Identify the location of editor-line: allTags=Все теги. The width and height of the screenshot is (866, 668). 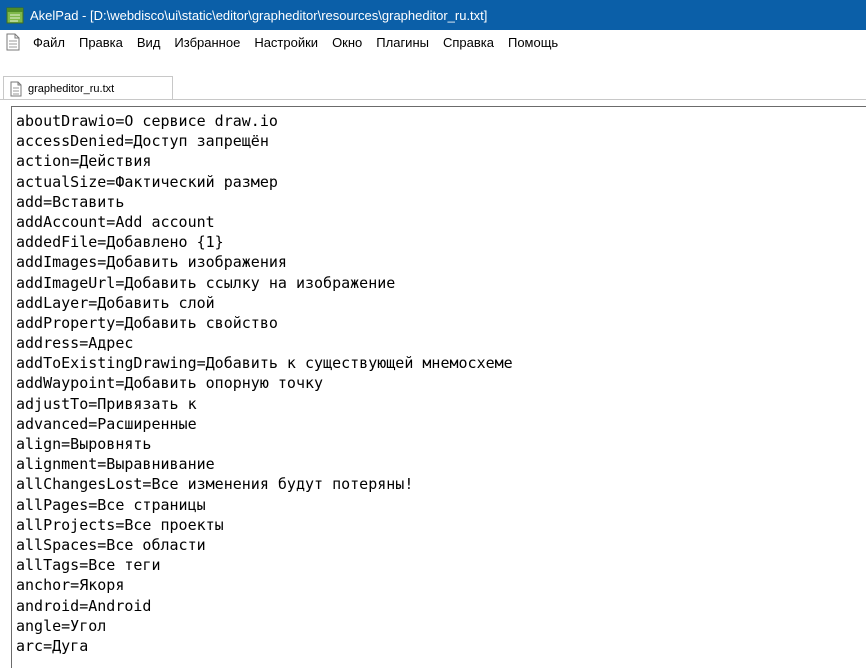
(441, 565).